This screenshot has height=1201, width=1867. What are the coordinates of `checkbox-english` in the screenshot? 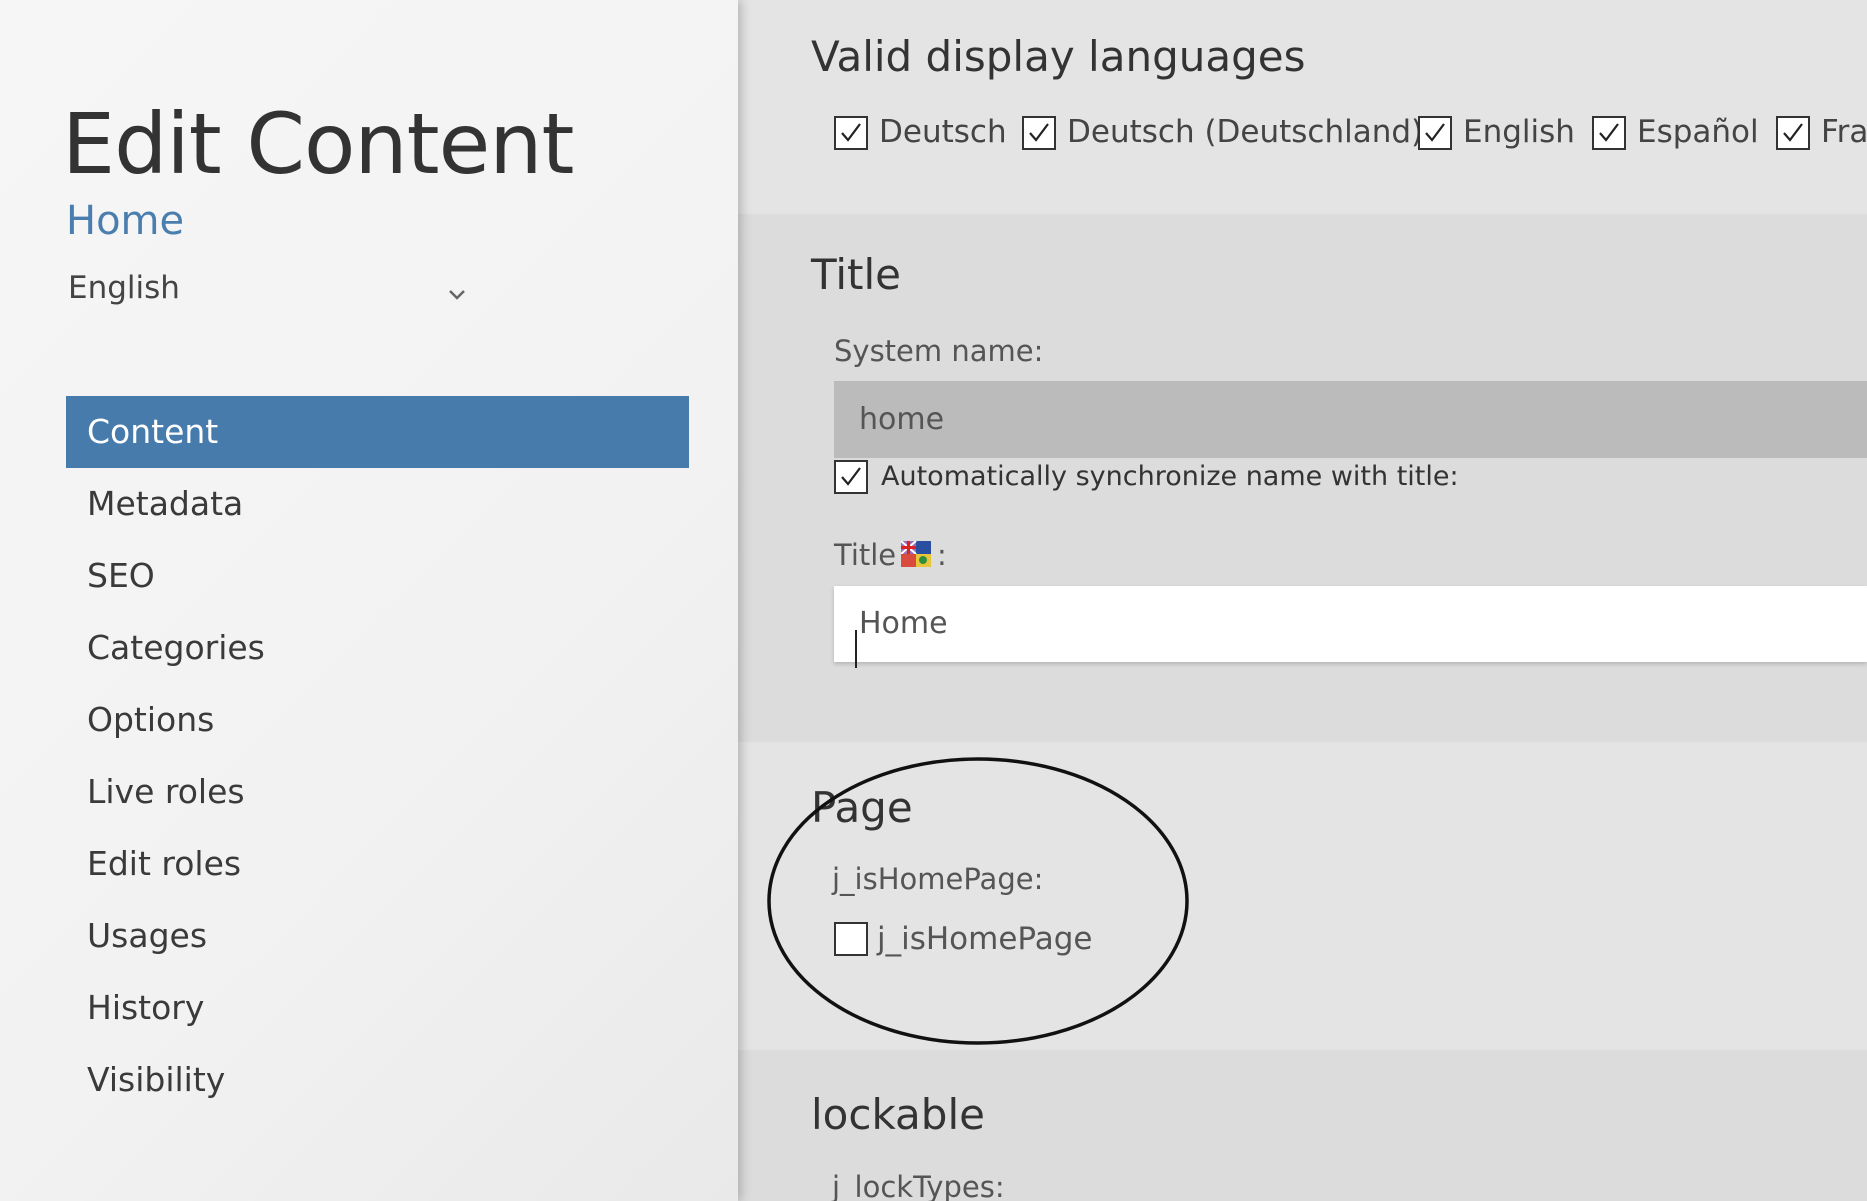 It's located at (1435, 133).